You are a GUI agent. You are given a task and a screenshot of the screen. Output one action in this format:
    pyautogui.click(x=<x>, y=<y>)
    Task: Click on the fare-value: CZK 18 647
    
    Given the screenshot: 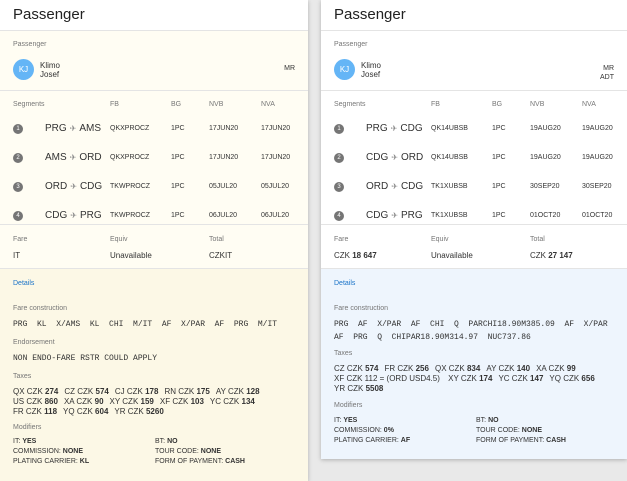 What is the action you would take?
    pyautogui.click(x=355, y=255)
    